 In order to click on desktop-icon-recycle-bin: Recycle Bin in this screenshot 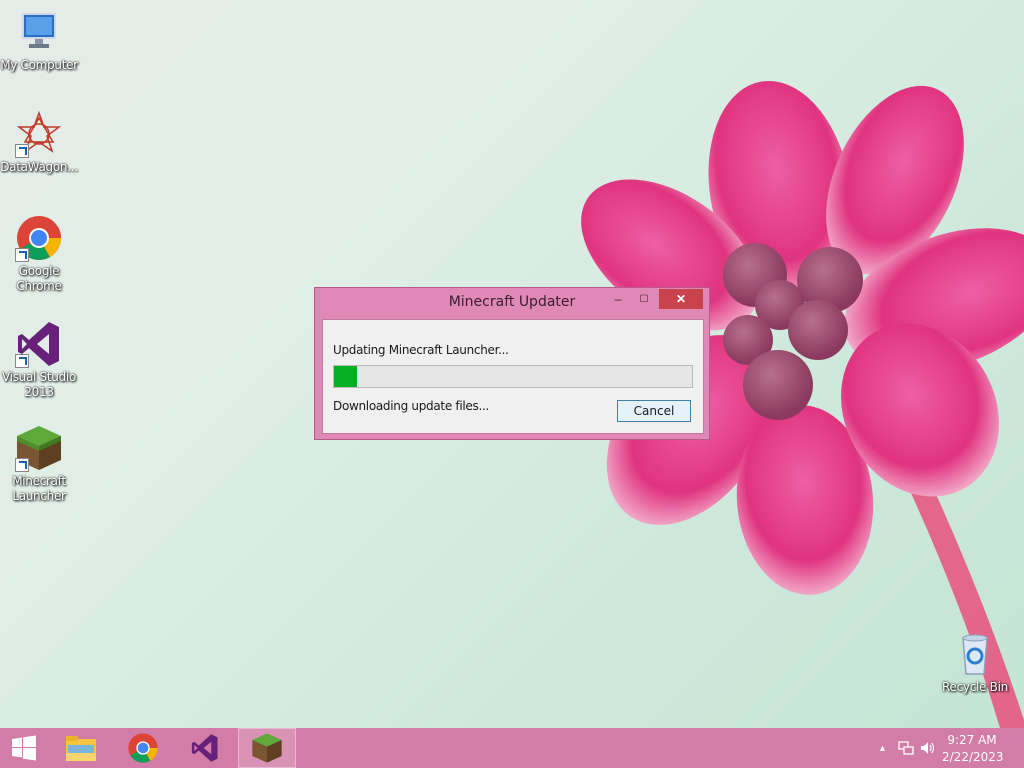, I will do `click(975, 662)`.